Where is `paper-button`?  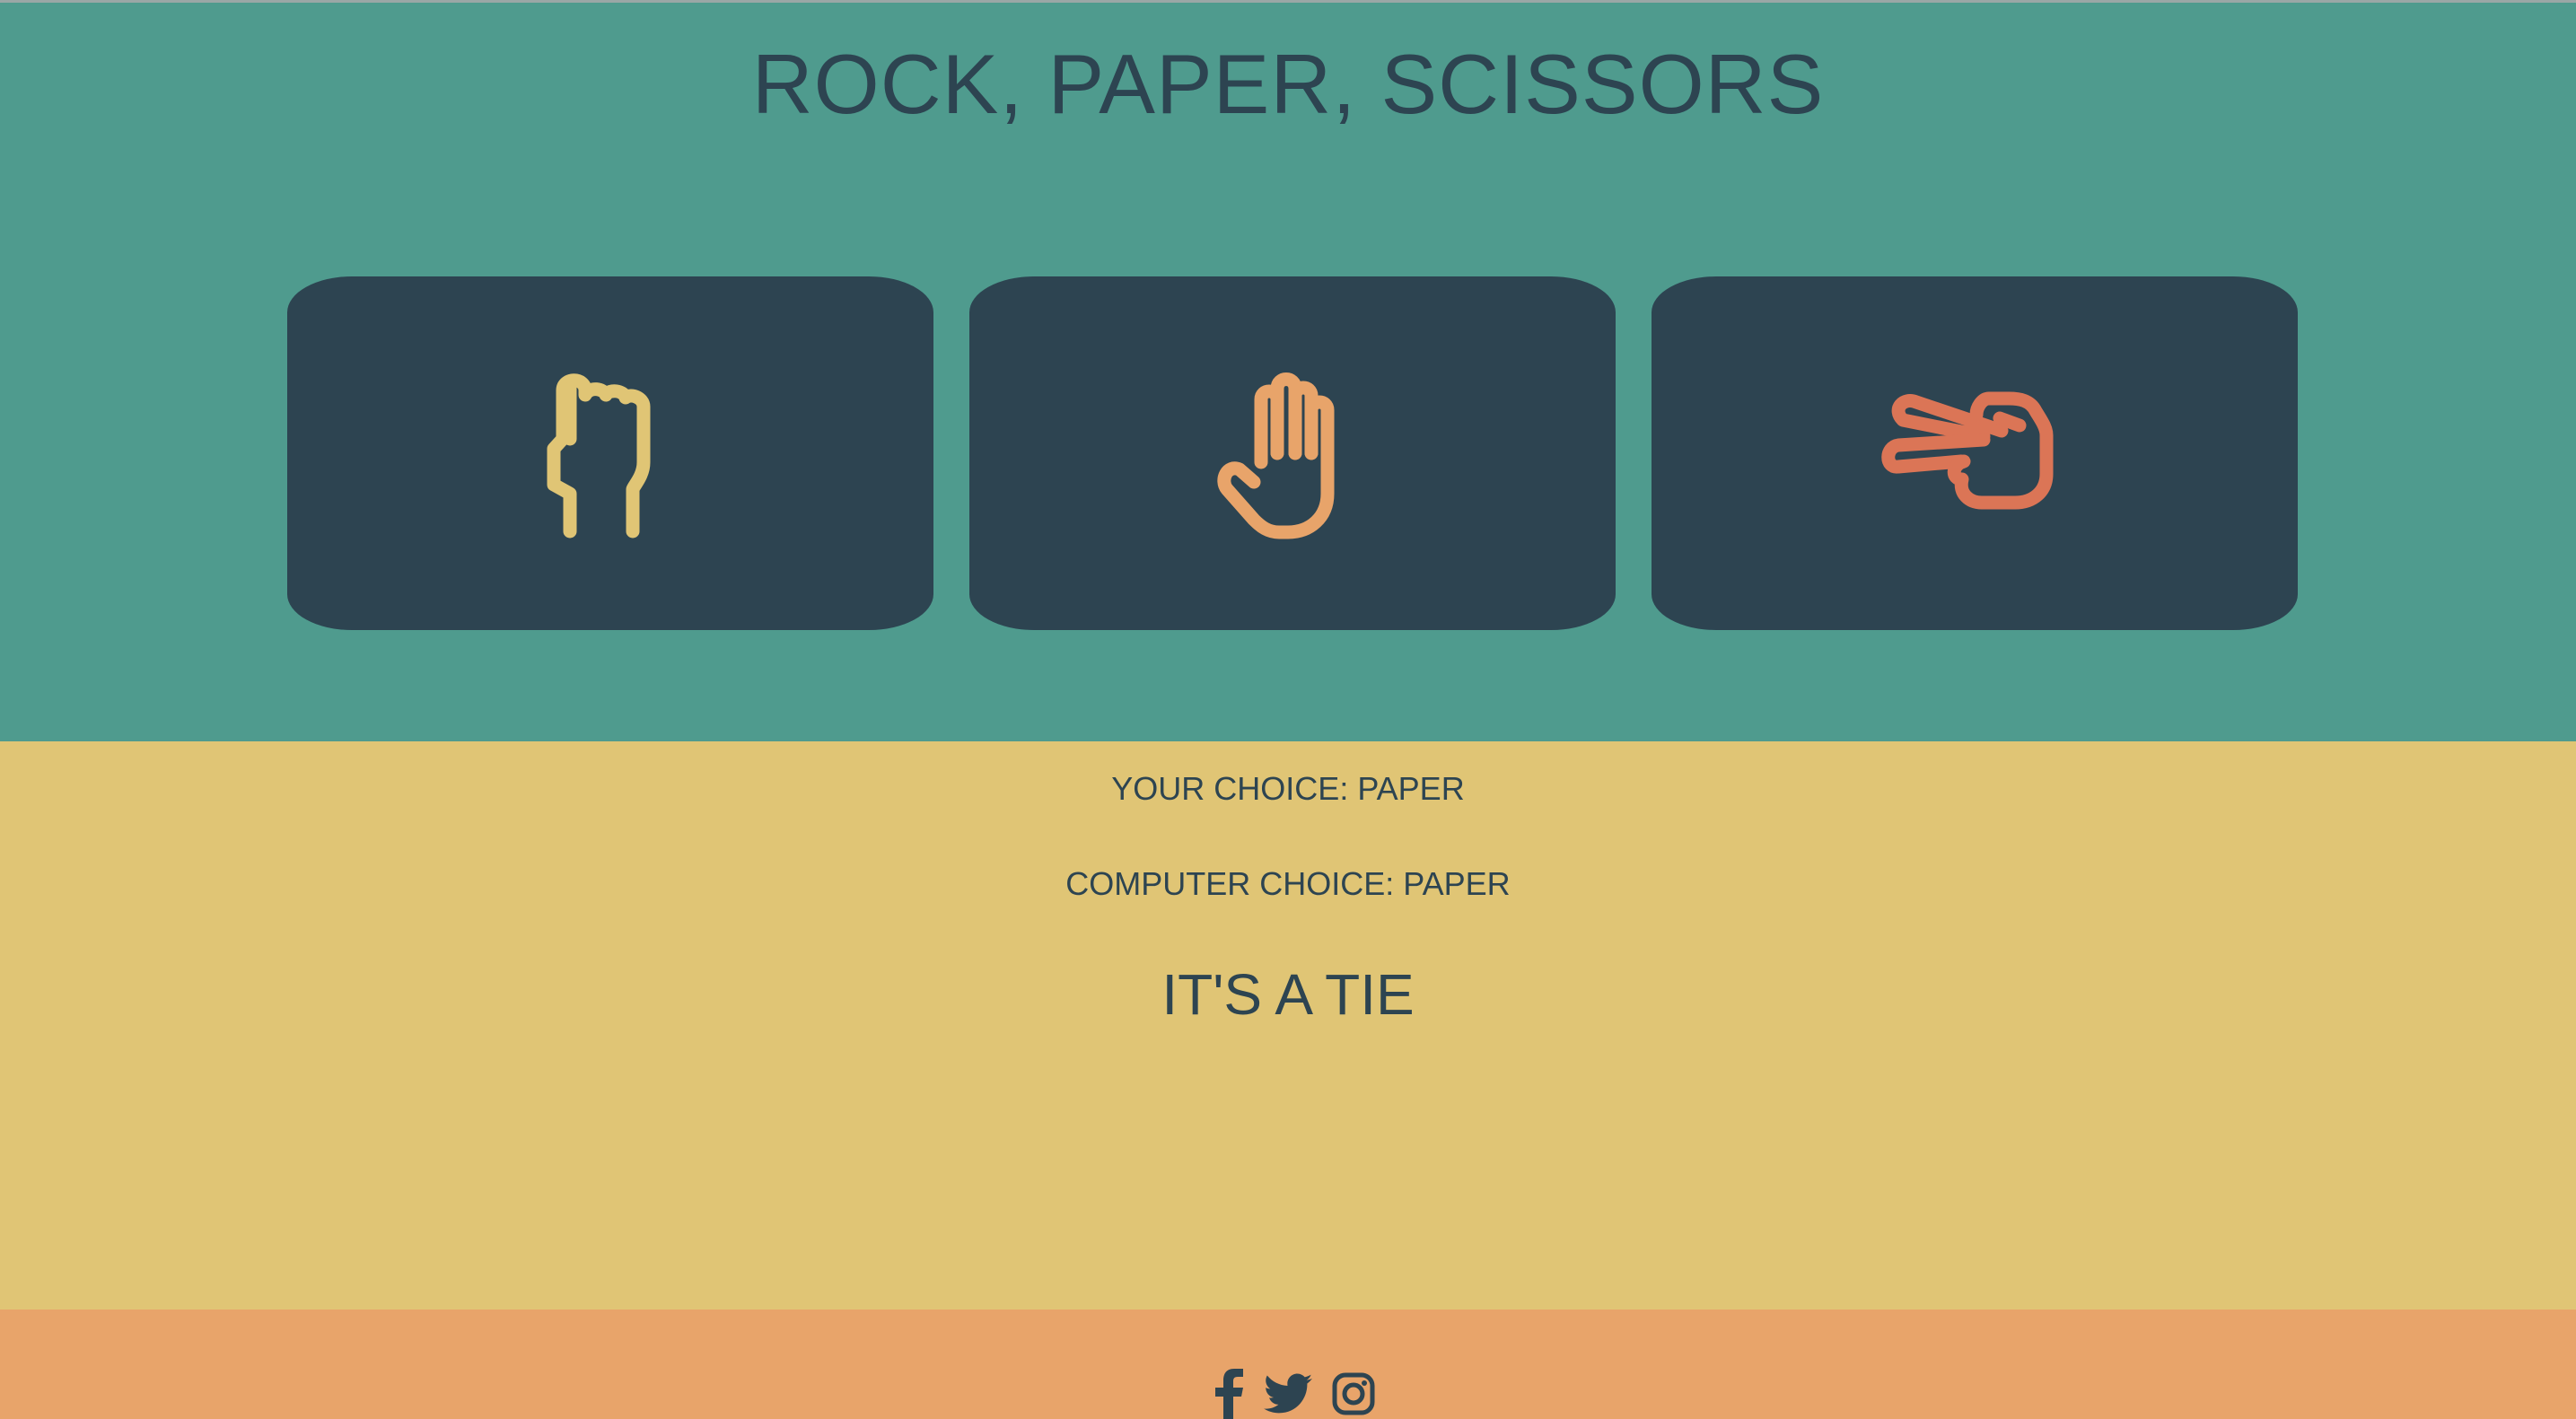 paper-button is located at coordinates (1292, 453).